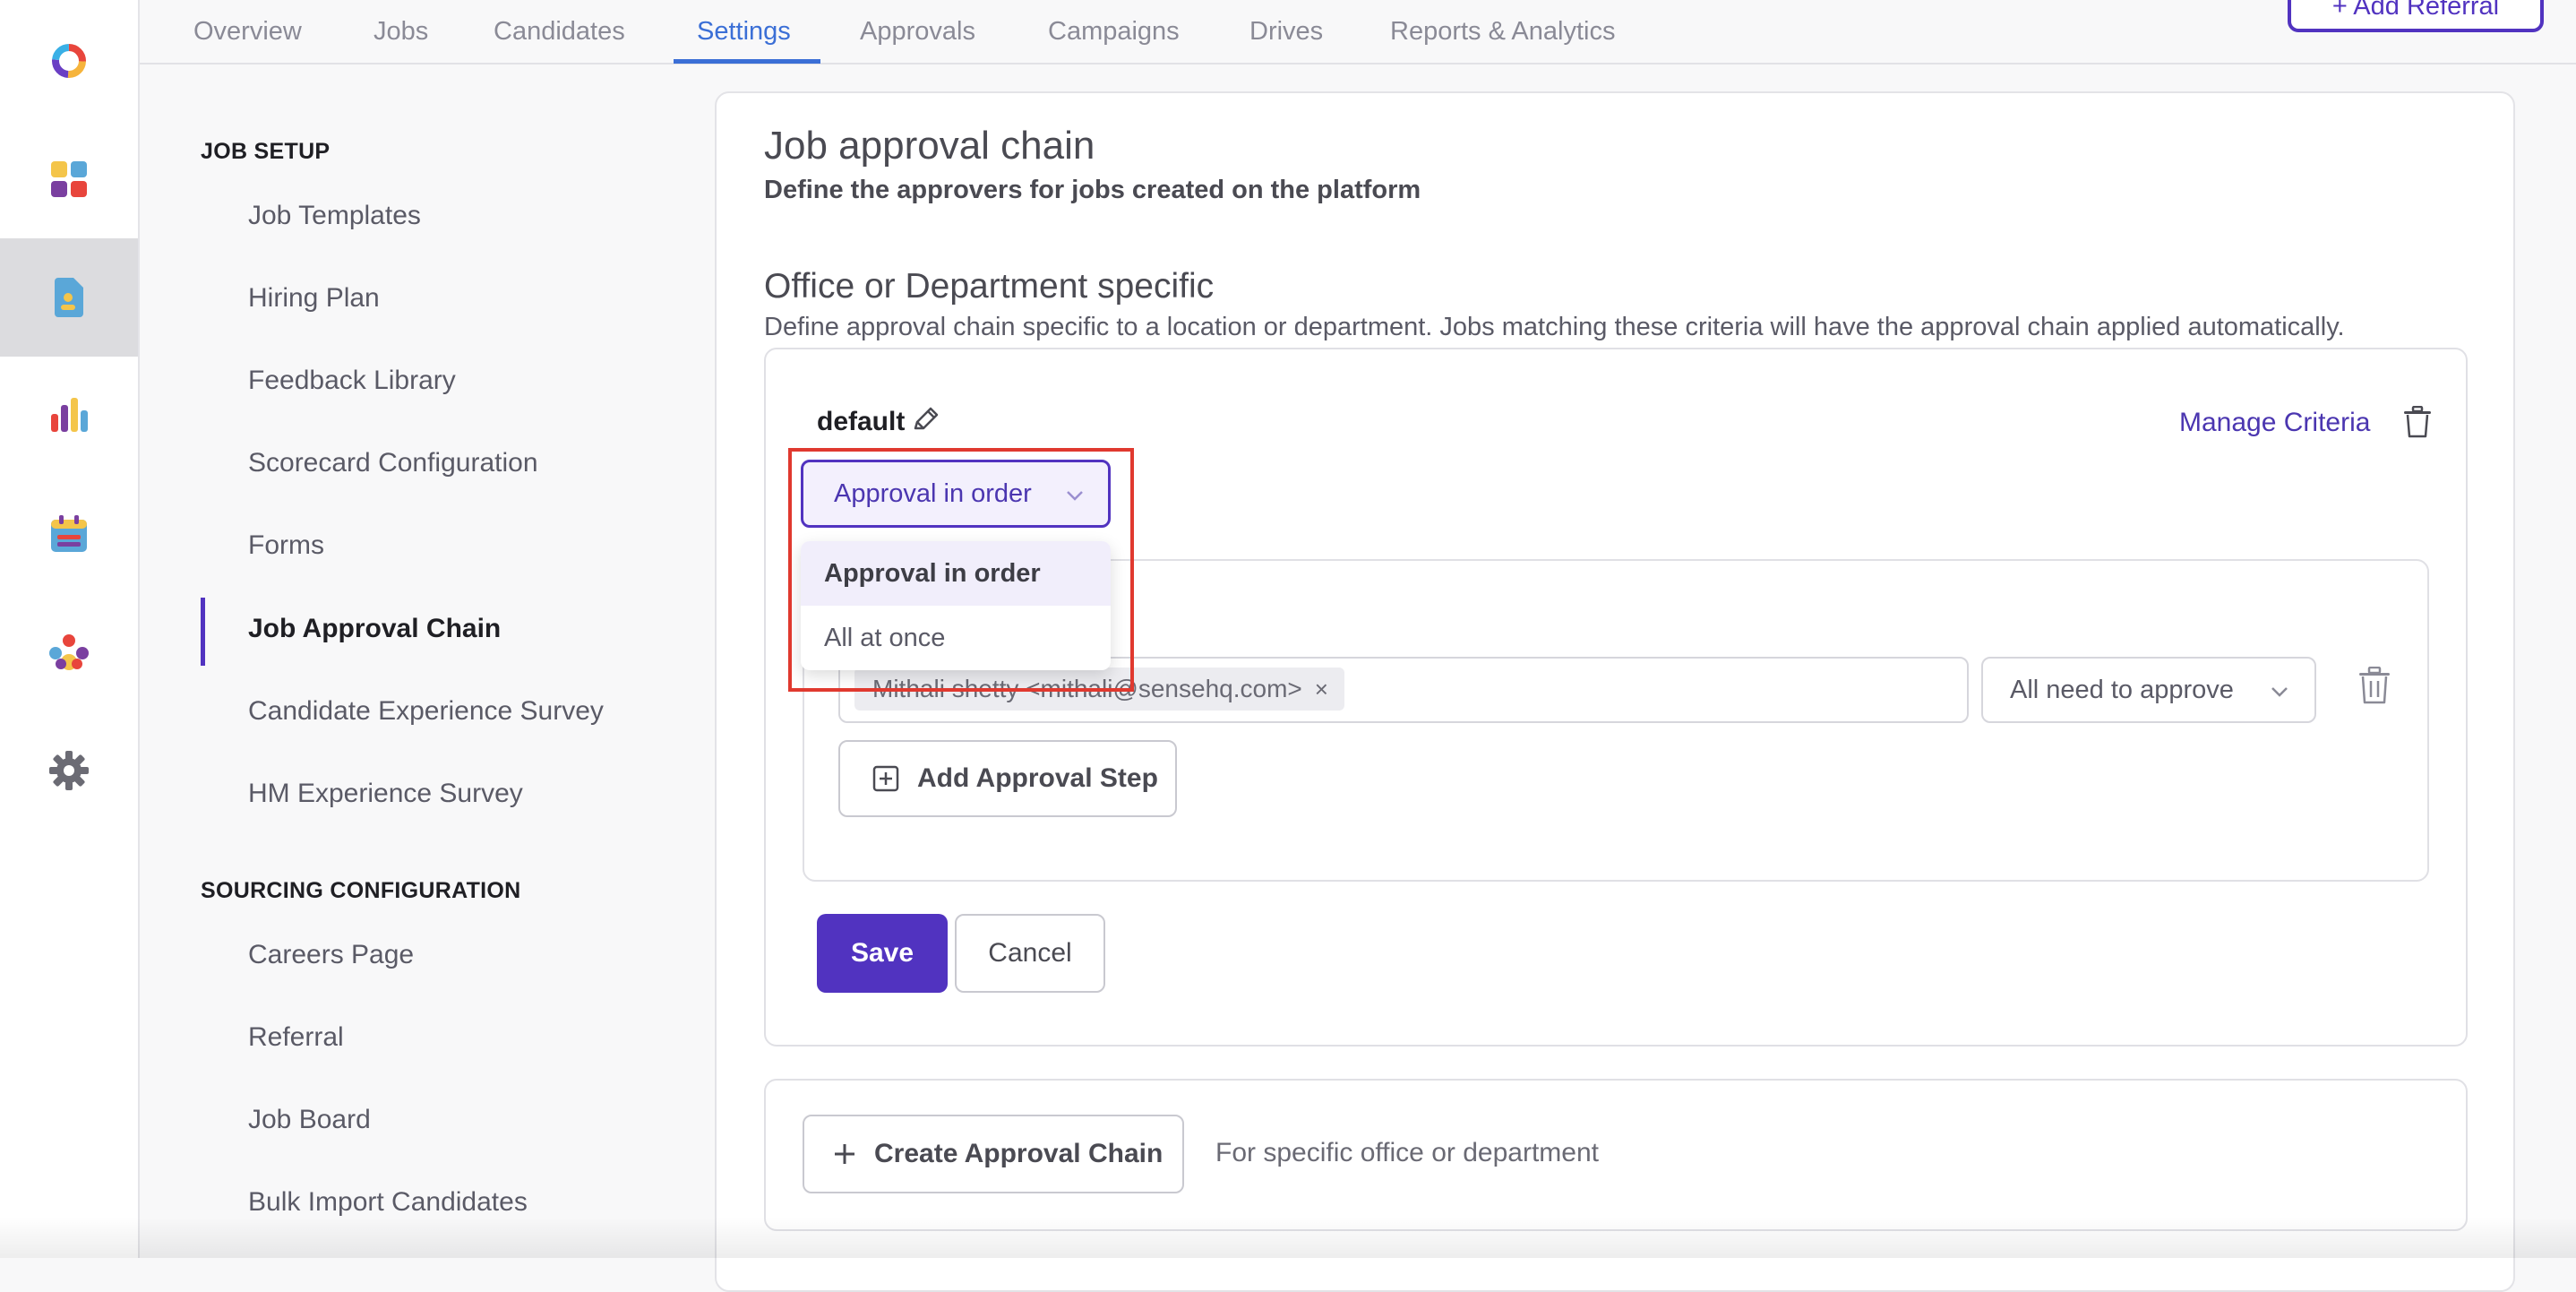  Describe the element at coordinates (956, 638) in the screenshot. I see `menu-option-all-at-once: All at once` at that location.